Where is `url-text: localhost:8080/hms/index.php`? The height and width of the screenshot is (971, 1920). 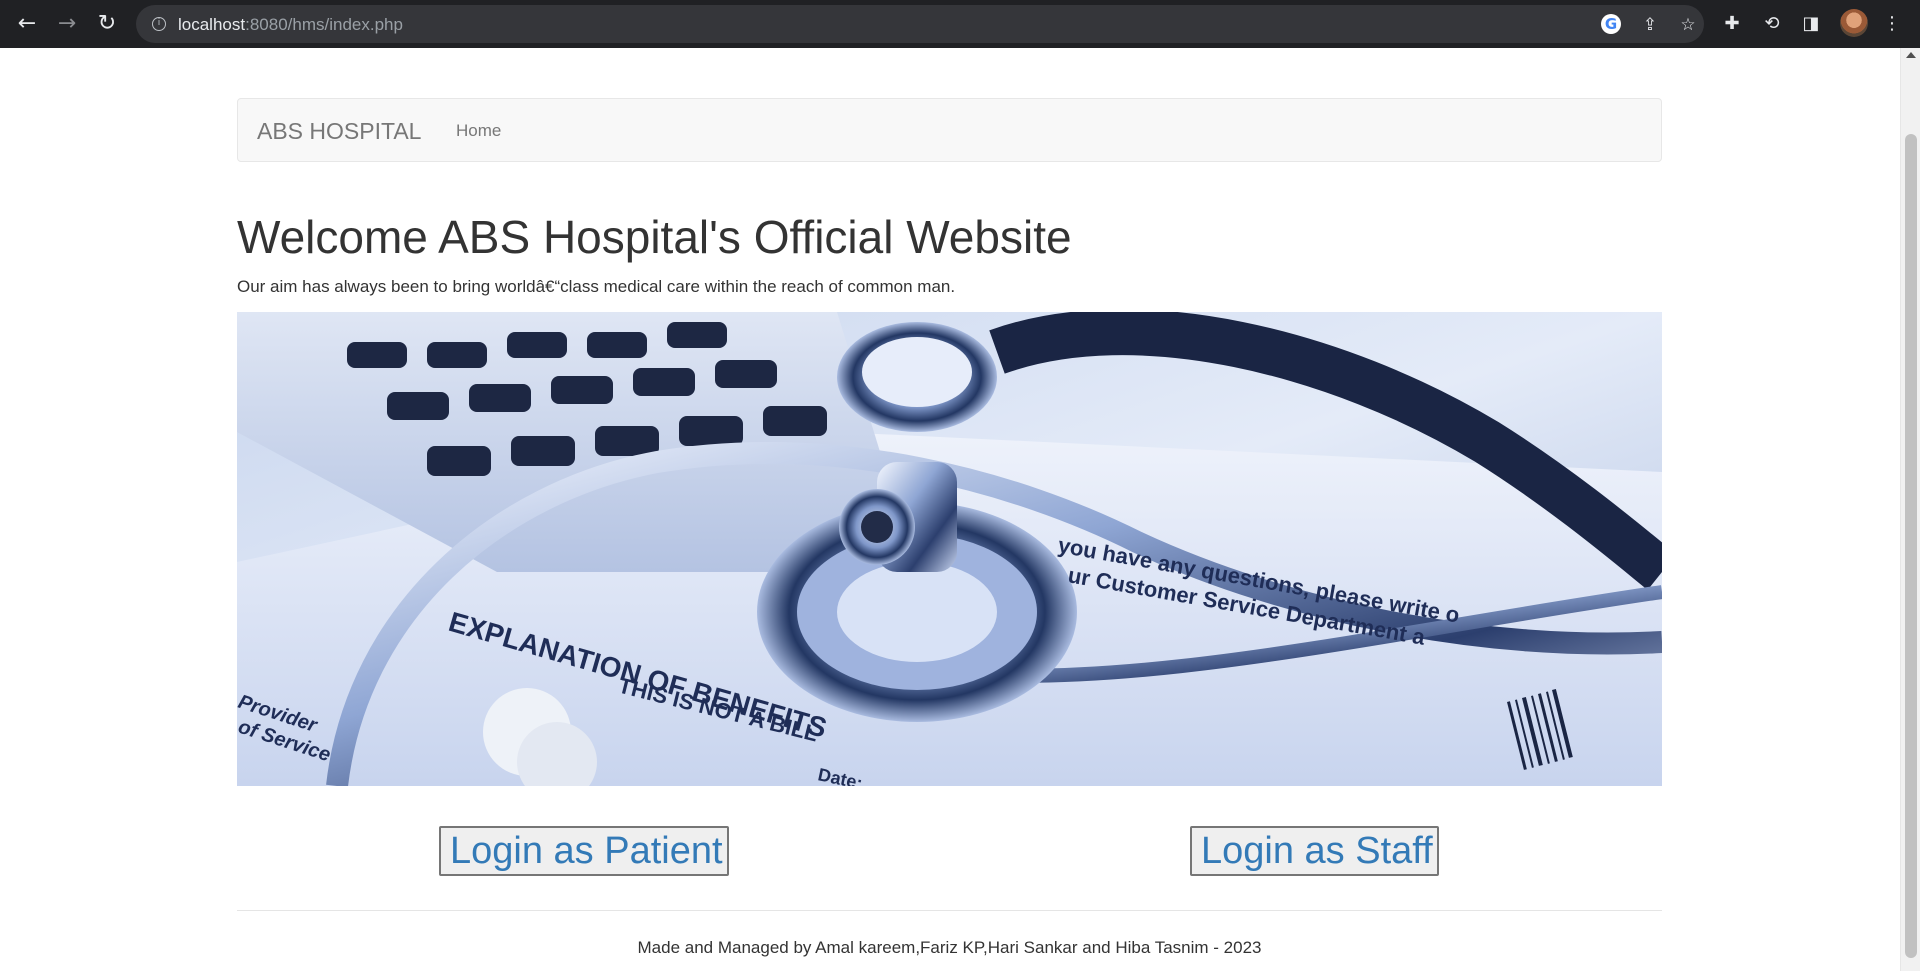
url-text: localhost:8080/hms/index.php is located at coordinates (290, 25).